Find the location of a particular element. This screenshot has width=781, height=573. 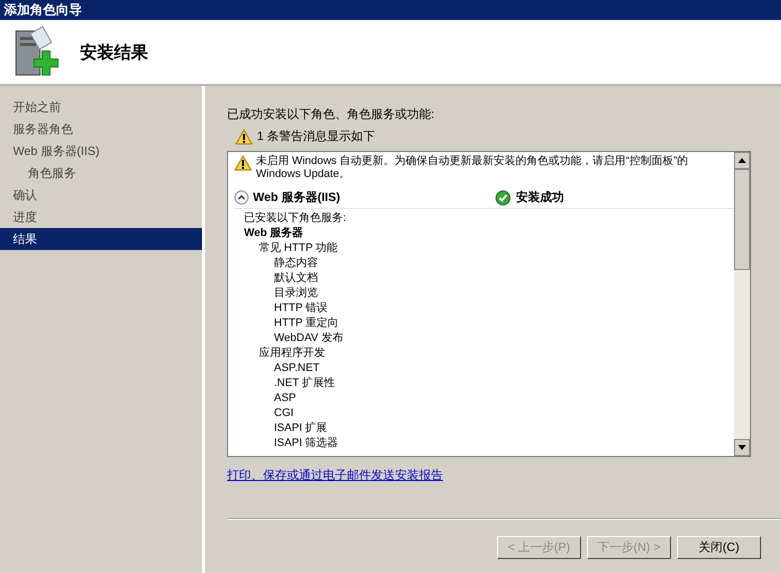

role-service-item: ISAPI 筛选器 is located at coordinates (306, 443).